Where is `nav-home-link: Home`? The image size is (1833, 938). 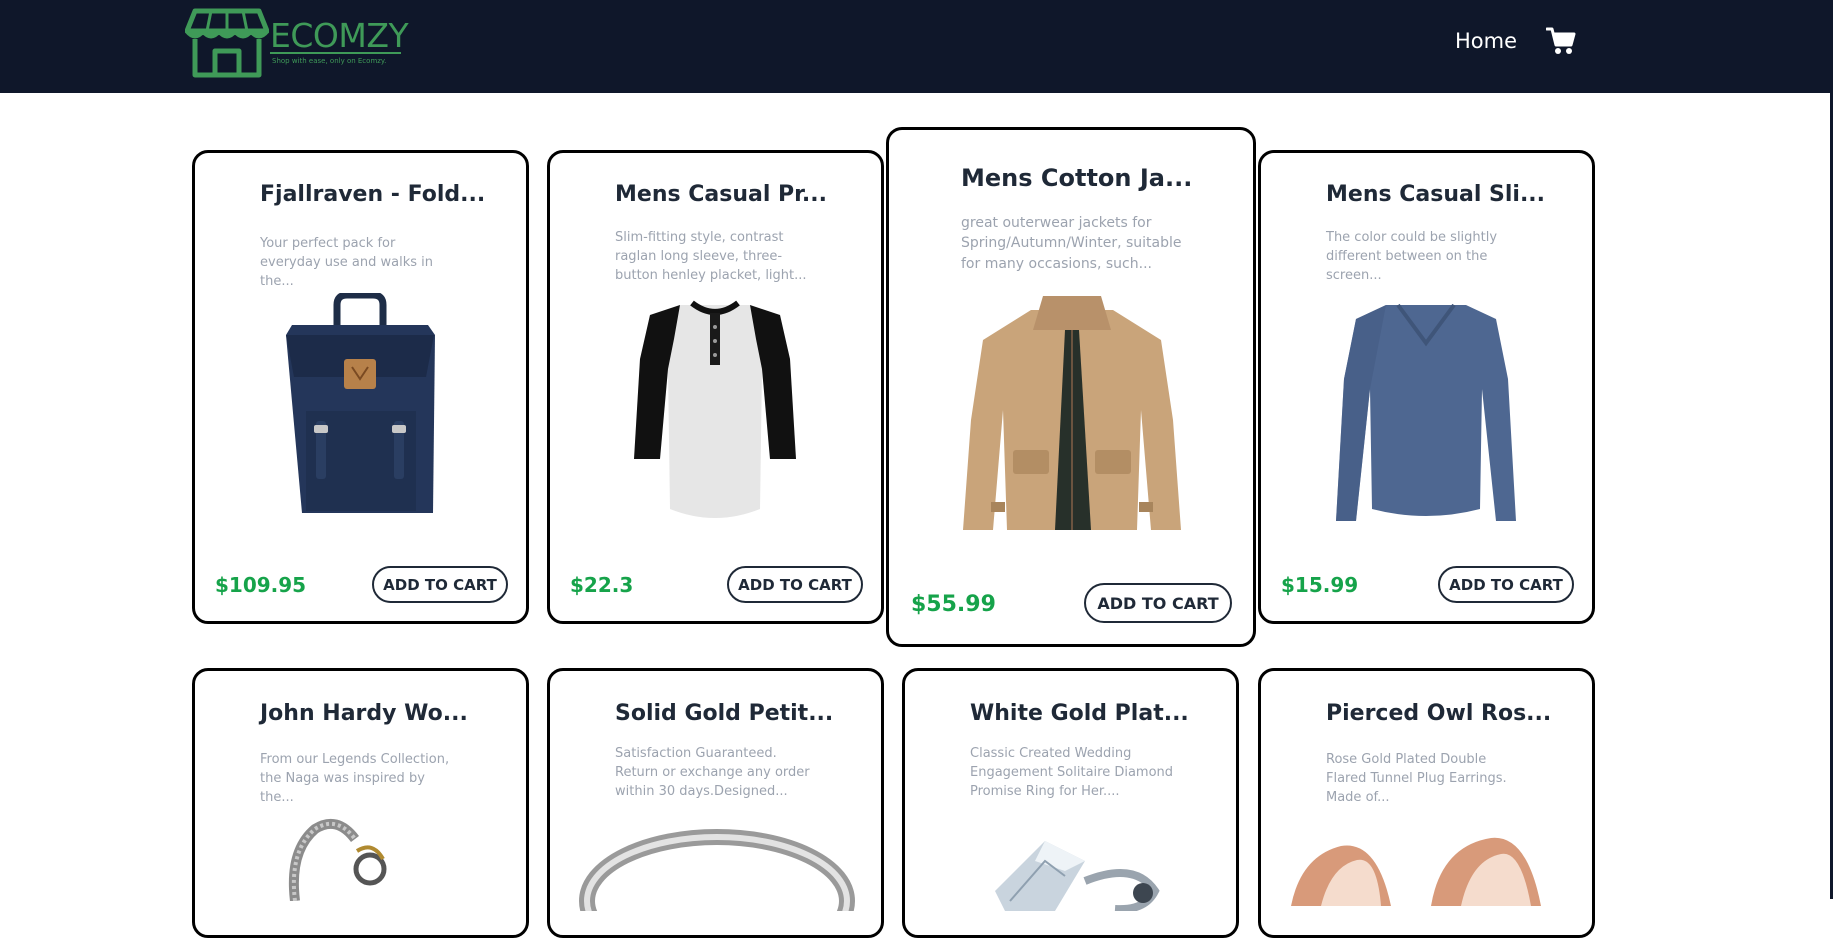 nav-home-link: Home is located at coordinates (1486, 41).